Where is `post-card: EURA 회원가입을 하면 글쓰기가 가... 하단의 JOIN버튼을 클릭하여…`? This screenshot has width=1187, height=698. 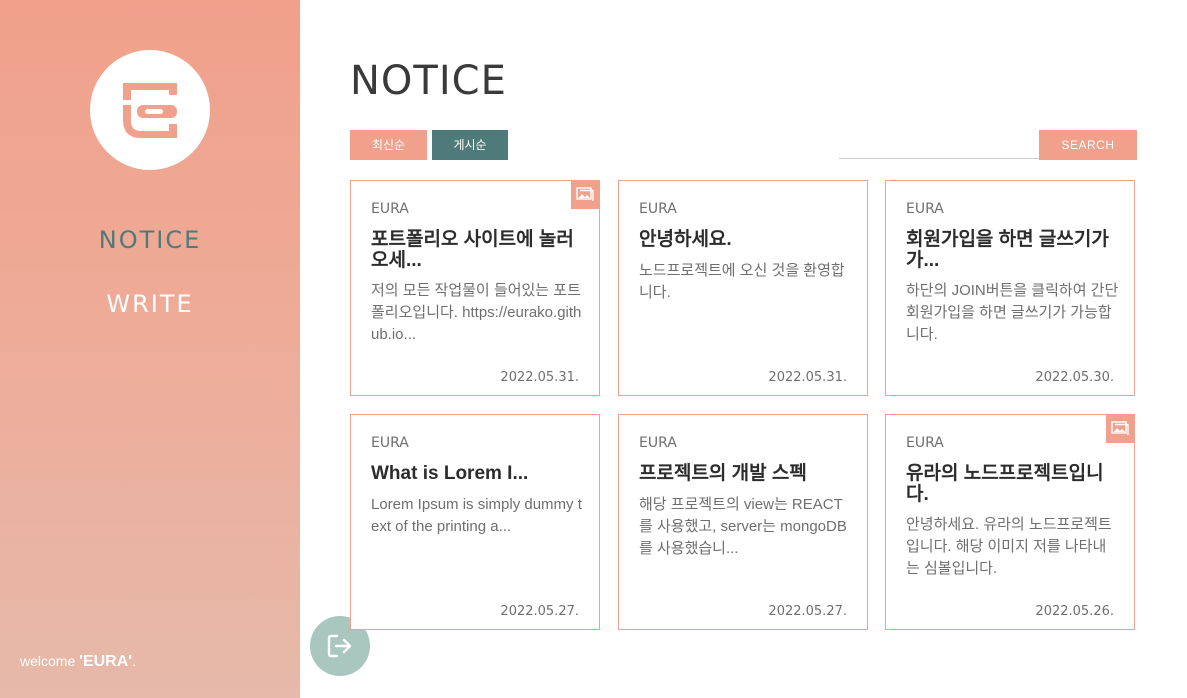
post-card: EURA 회원가입을 하면 글쓰기가 가... 하단의 JOIN버튼을 클릭하여… is located at coordinates (1010, 288).